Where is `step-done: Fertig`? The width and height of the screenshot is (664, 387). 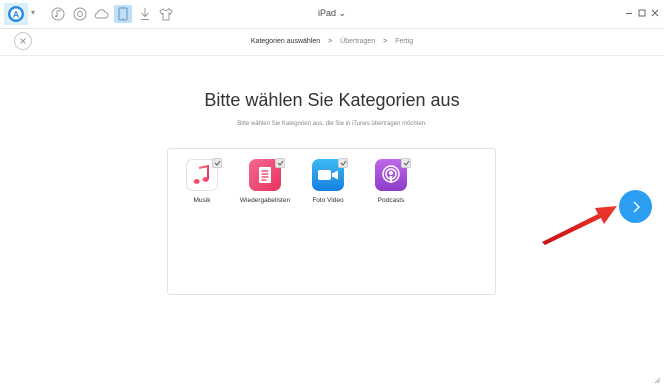
step-done: Fertig is located at coordinates (404, 41).